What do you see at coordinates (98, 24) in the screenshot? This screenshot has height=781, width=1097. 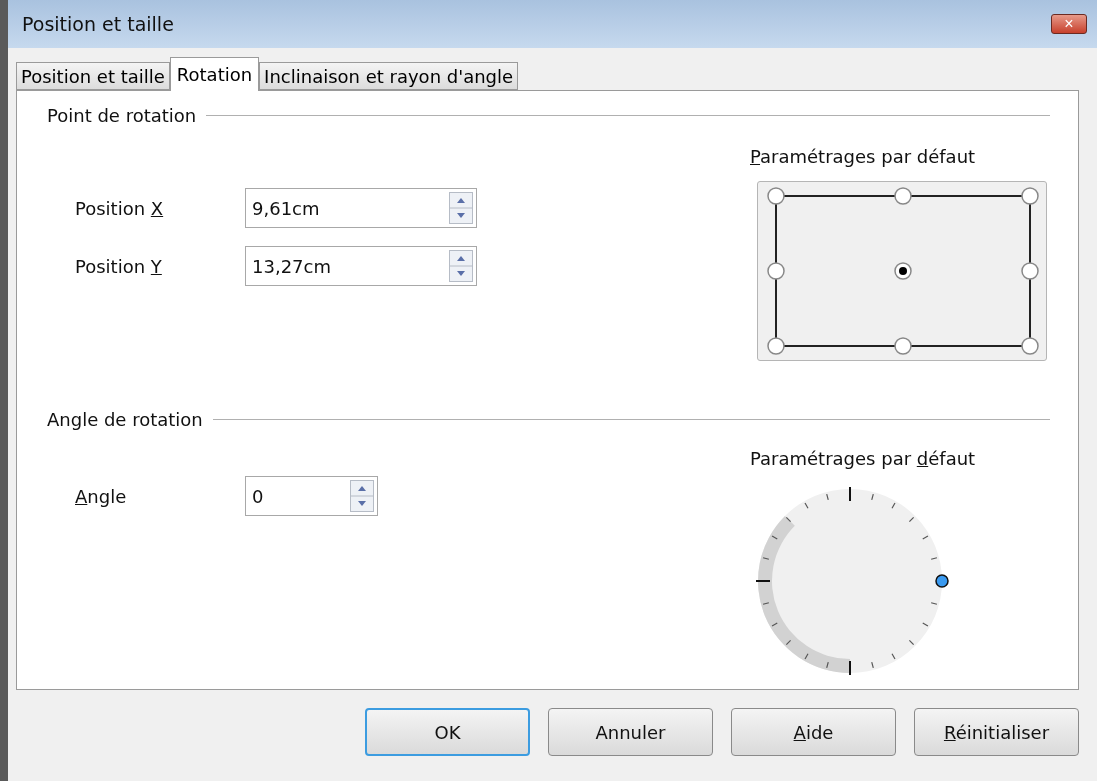 I see `window-title: Position et taille` at bounding box center [98, 24].